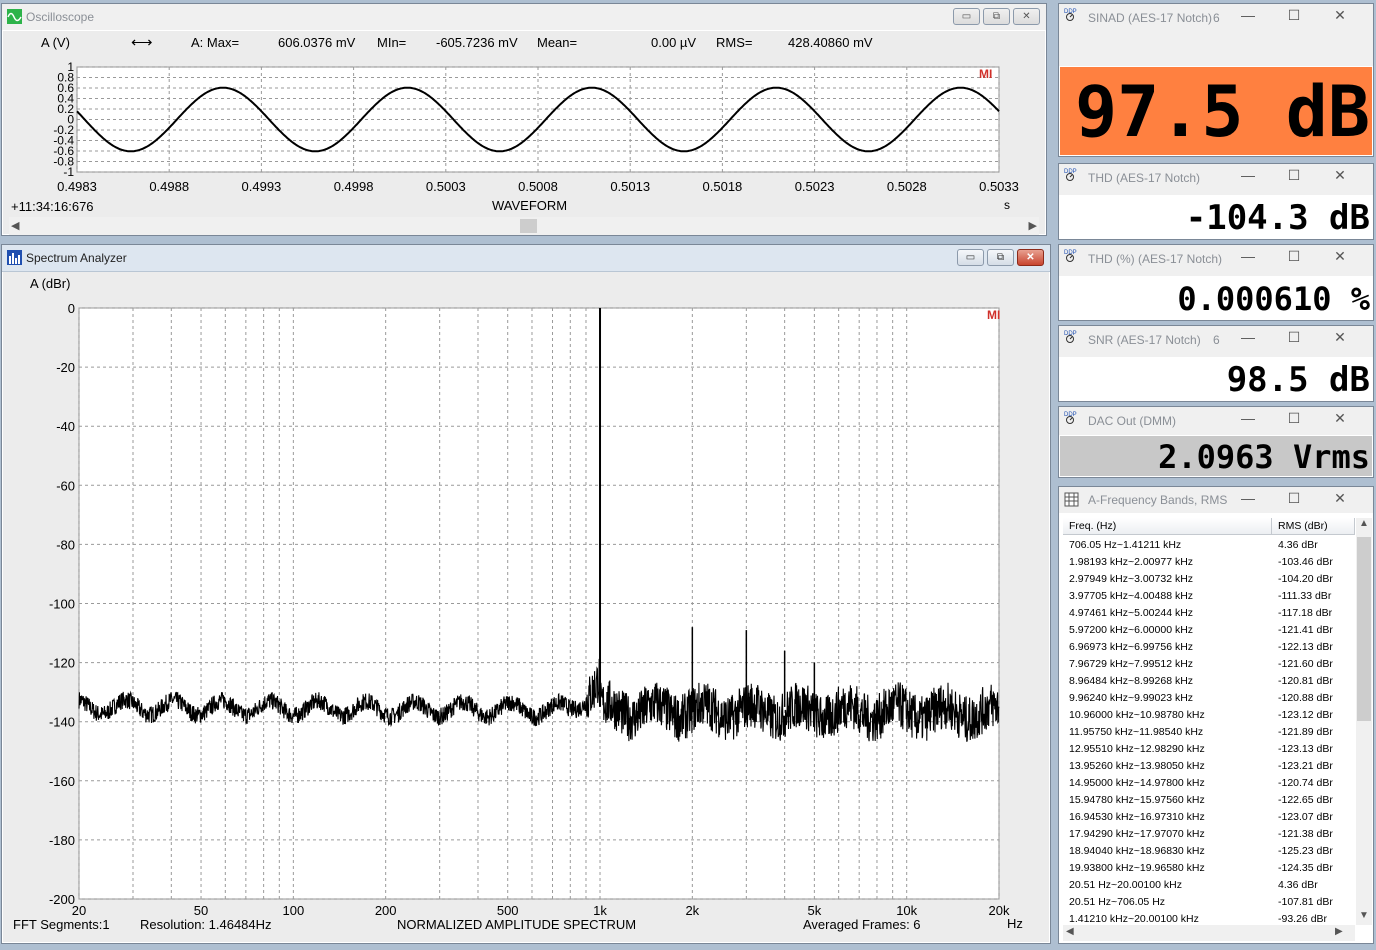 The width and height of the screenshot is (1376, 950). What do you see at coordinates (1209, 799) in the screenshot?
I see `table-row: 15.94780 kHz~15.97560 kHz -122.65 dBr` at bounding box center [1209, 799].